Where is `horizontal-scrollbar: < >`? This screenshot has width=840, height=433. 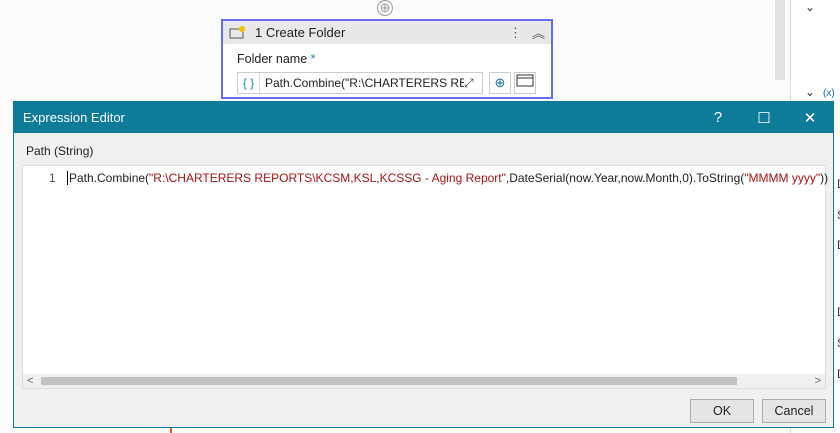
horizontal-scrollbar: < > is located at coordinates (424, 381).